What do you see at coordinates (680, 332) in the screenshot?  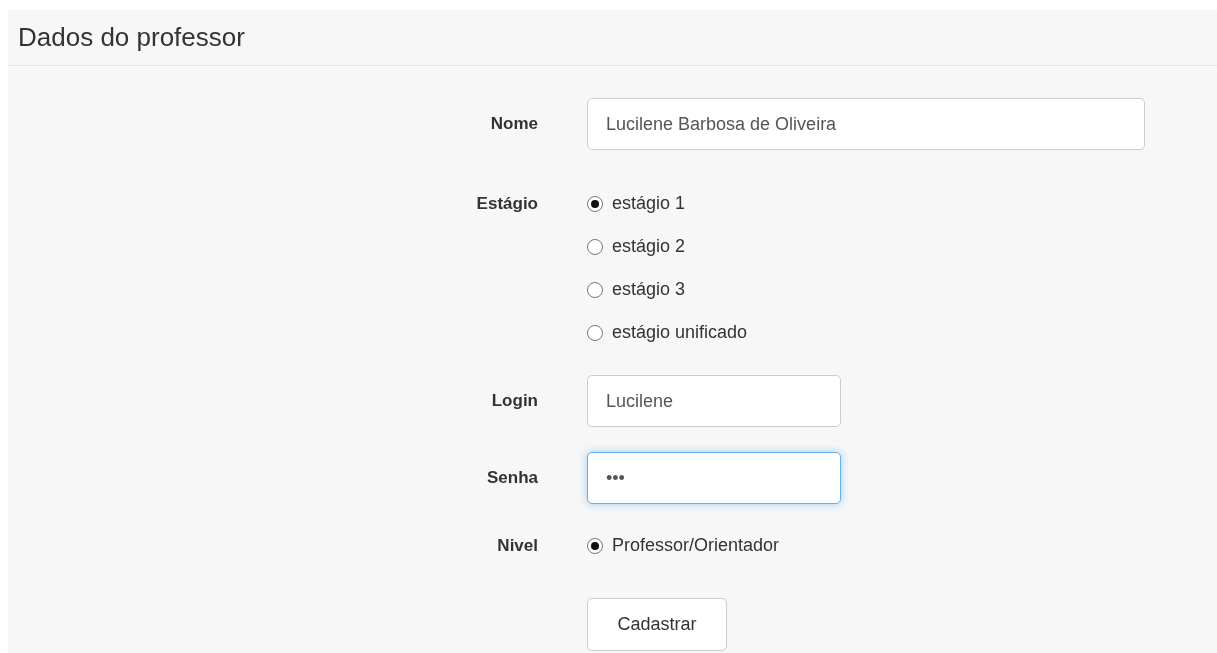 I see `radio-label: estágio unificado` at bounding box center [680, 332].